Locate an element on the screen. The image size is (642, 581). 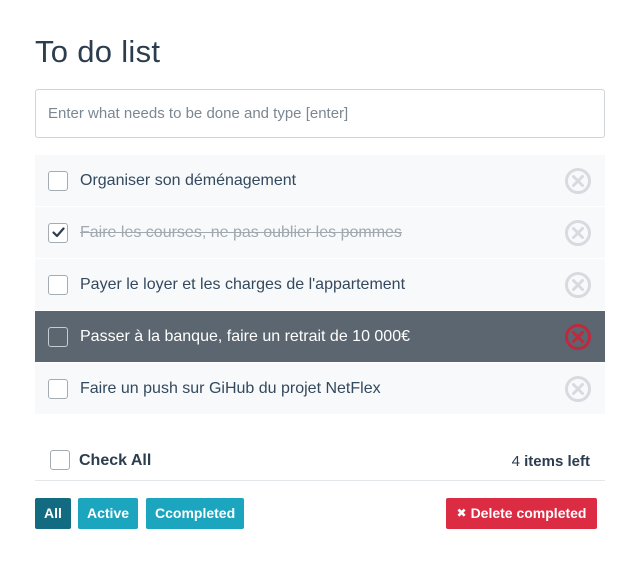
checkmark-icon is located at coordinates (58, 232).